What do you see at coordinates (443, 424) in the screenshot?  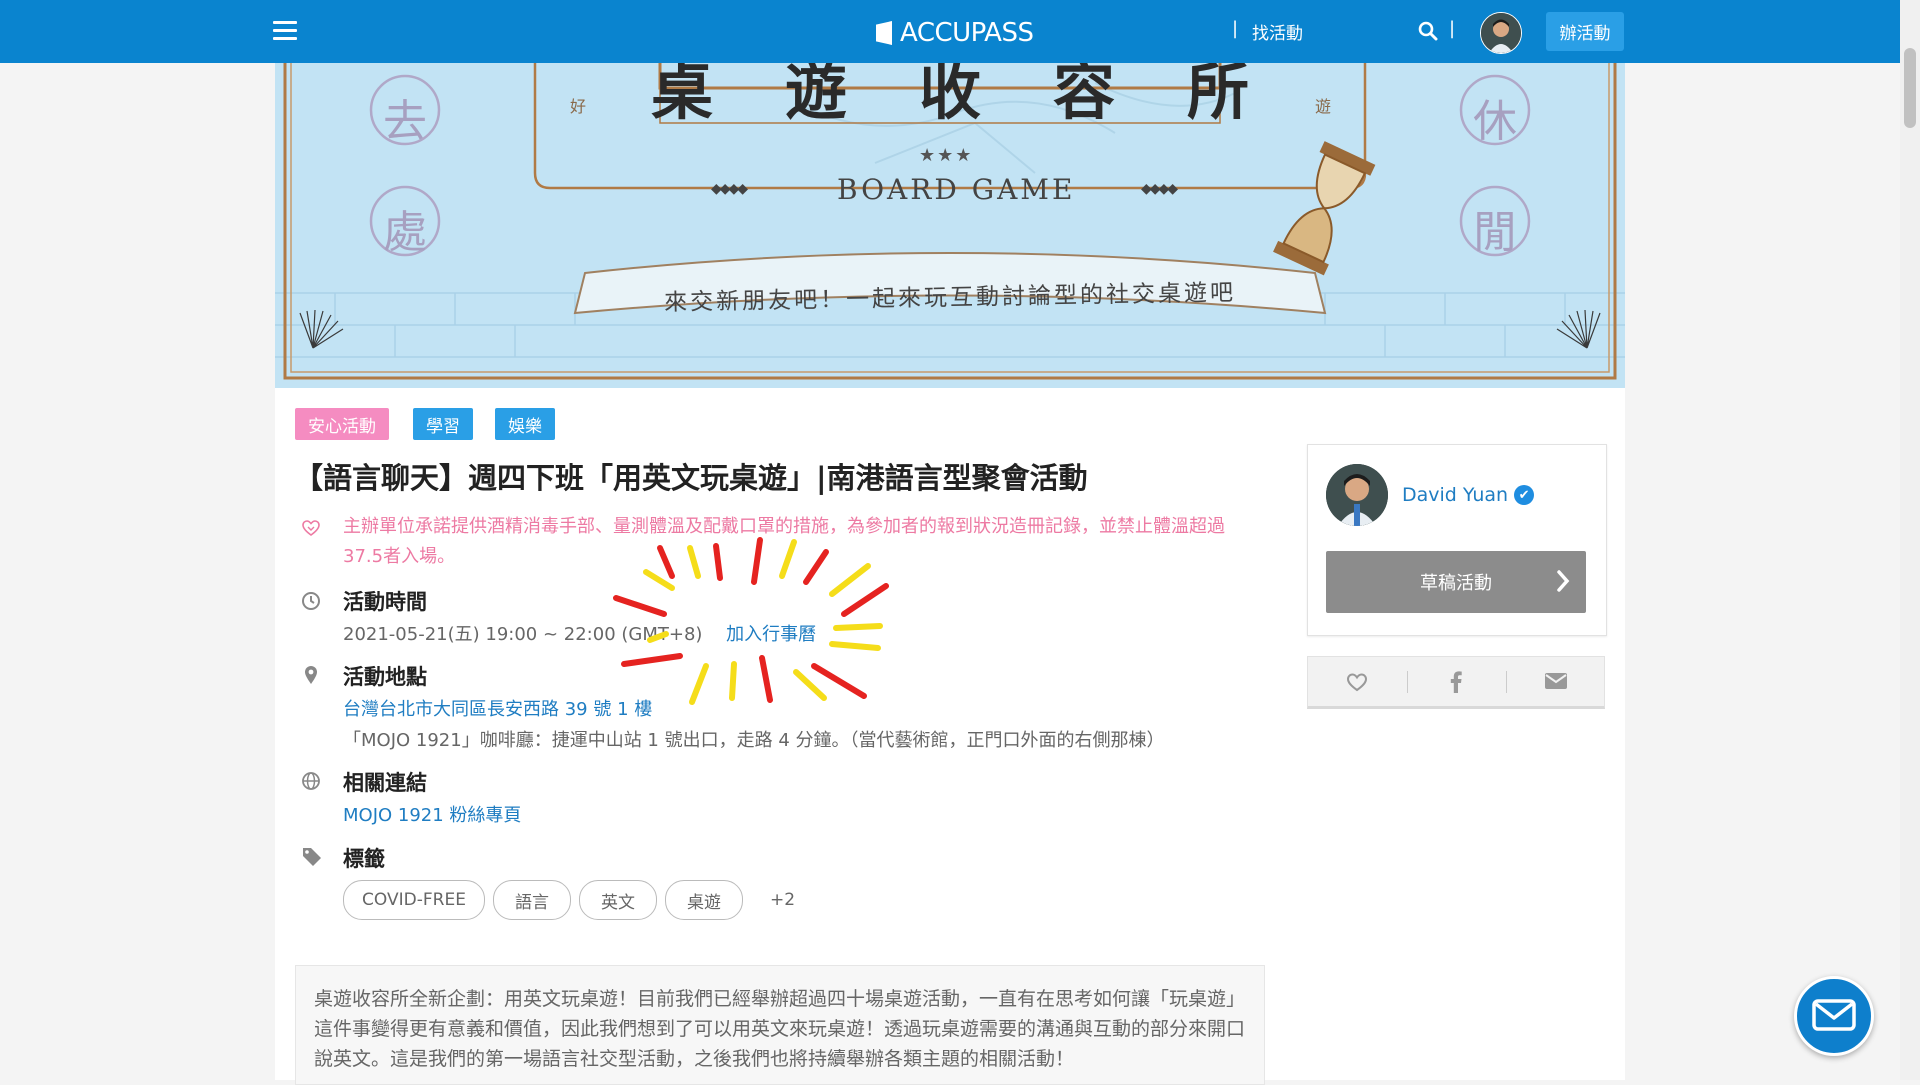 I see `category-tag-learning: 學習` at bounding box center [443, 424].